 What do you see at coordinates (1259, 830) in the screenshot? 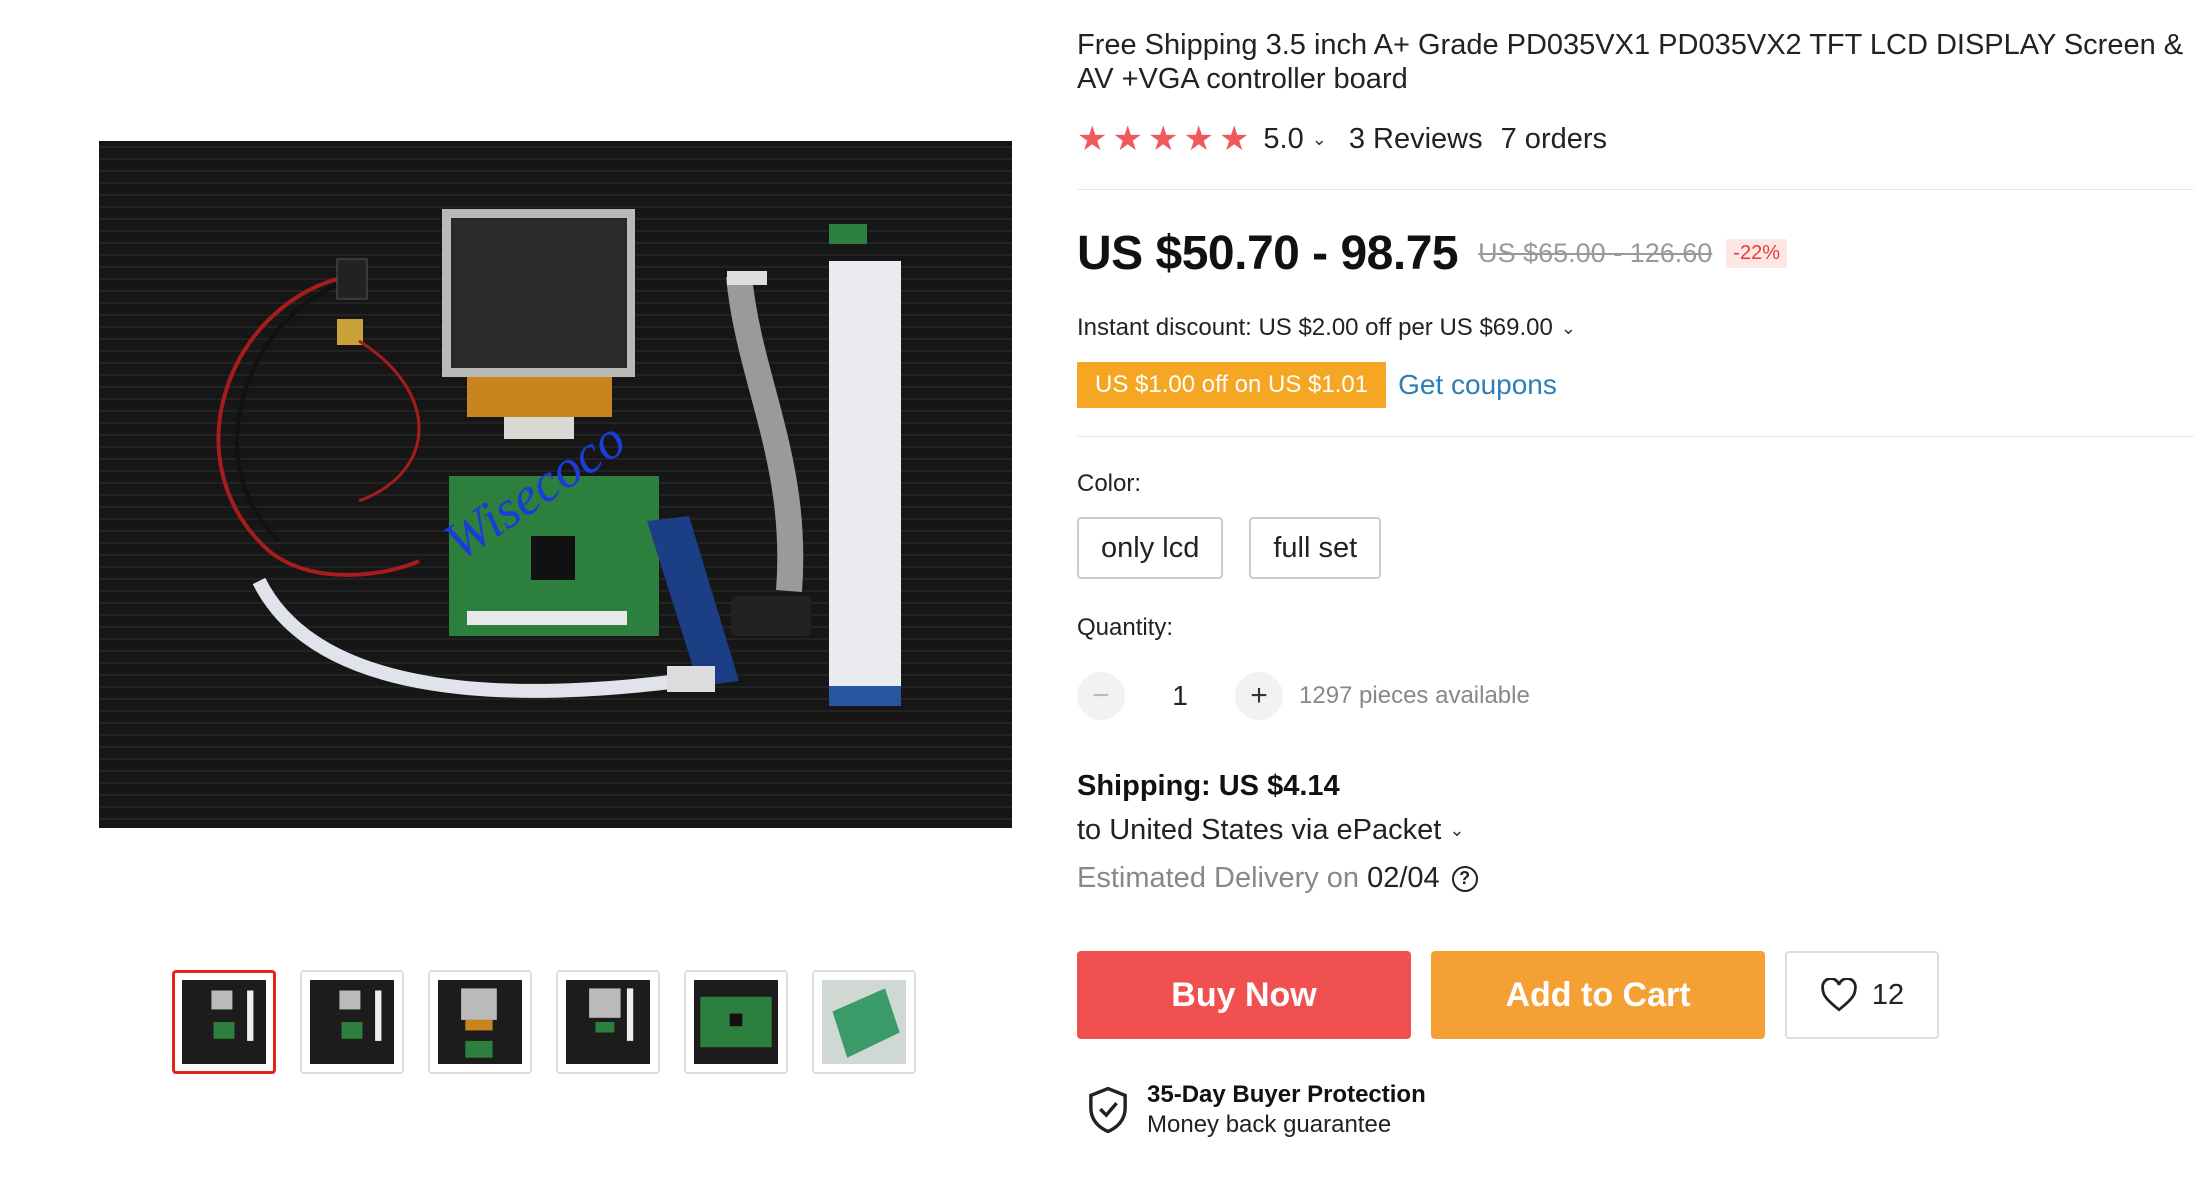
I see `shipping-destination-text: to United States via ePacket` at bounding box center [1259, 830].